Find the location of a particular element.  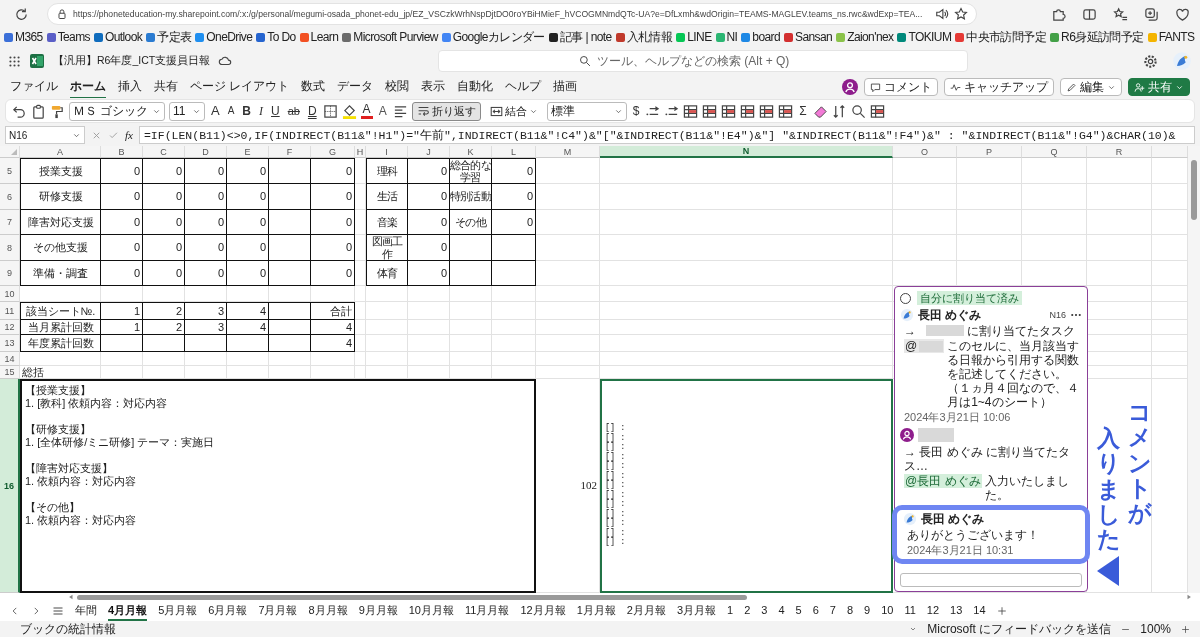

bold-button: B is located at coordinates (246, 111).